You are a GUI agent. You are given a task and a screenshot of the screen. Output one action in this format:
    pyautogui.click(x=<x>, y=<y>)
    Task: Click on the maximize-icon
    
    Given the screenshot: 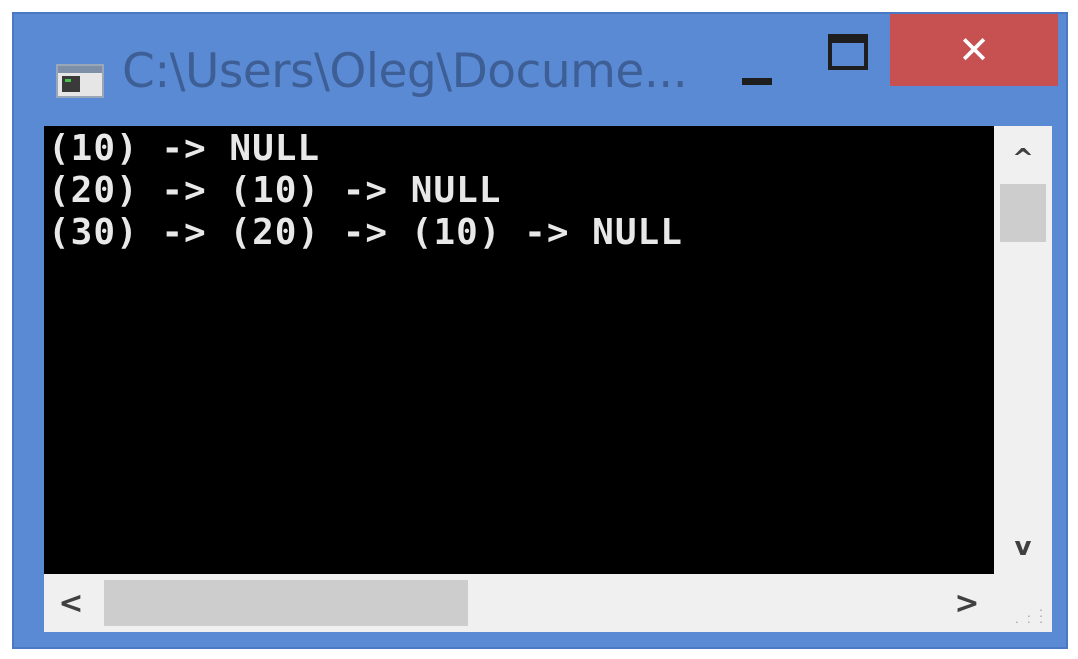 What is the action you would take?
    pyautogui.click(x=848, y=52)
    